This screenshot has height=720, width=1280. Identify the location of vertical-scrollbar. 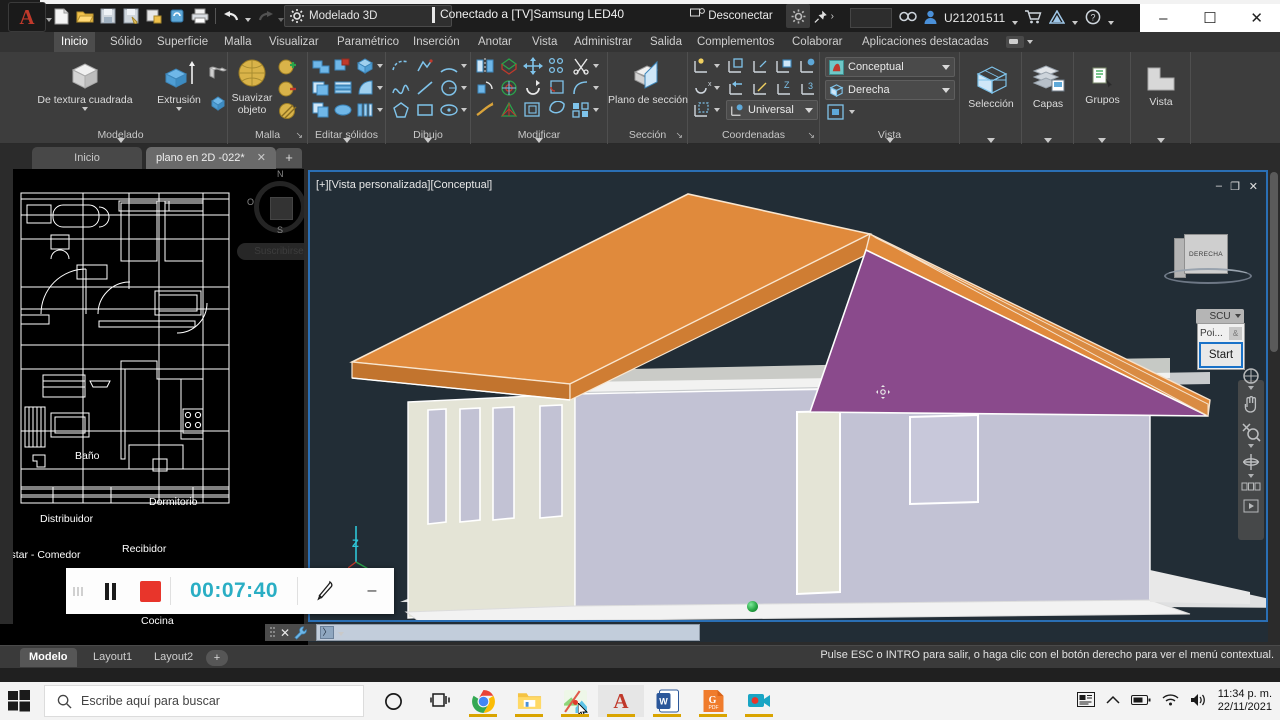
(1274, 262).